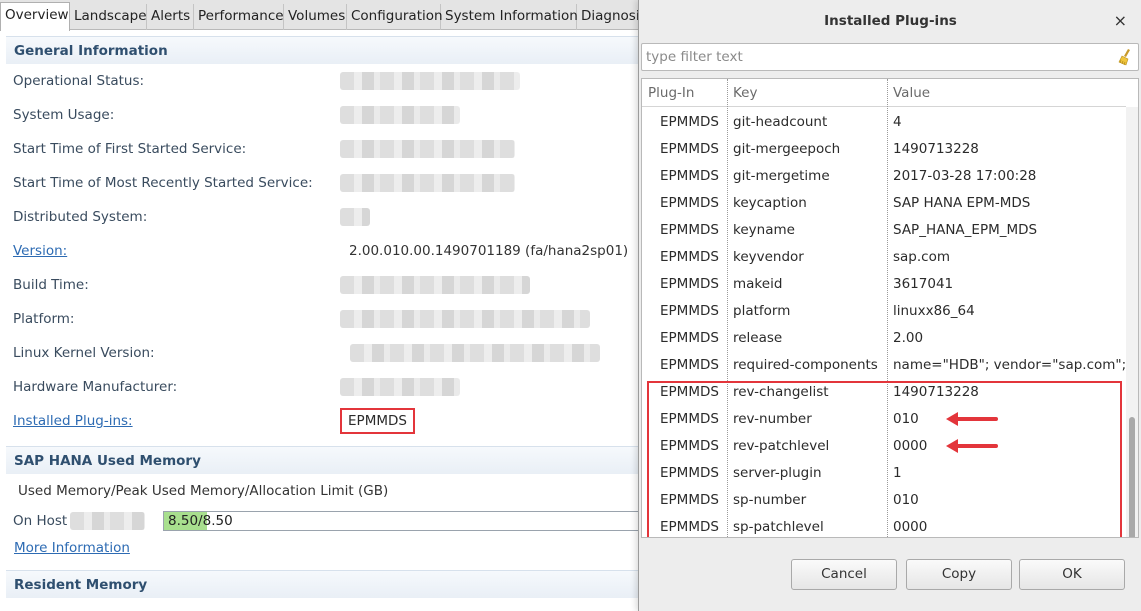 This screenshot has width=1141, height=611. Describe the element at coordinates (40, 251) in the screenshot. I see `version-link: Version:` at that location.